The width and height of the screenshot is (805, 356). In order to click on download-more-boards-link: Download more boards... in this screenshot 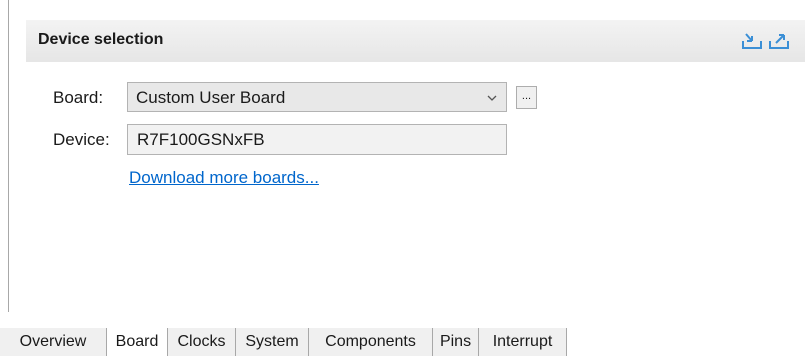, I will do `click(224, 178)`.